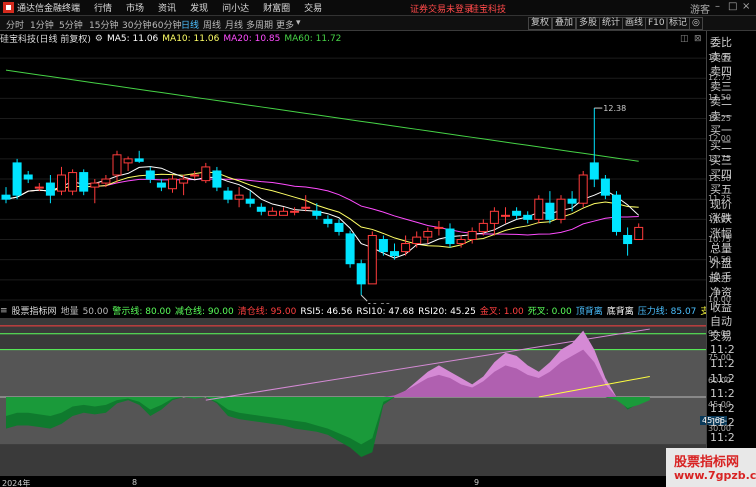 The height and width of the screenshot is (487, 756). Describe the element at coordinates (667, 312) in the screenshot. I see `indicator-value: 压力线: 85.07` at that location.